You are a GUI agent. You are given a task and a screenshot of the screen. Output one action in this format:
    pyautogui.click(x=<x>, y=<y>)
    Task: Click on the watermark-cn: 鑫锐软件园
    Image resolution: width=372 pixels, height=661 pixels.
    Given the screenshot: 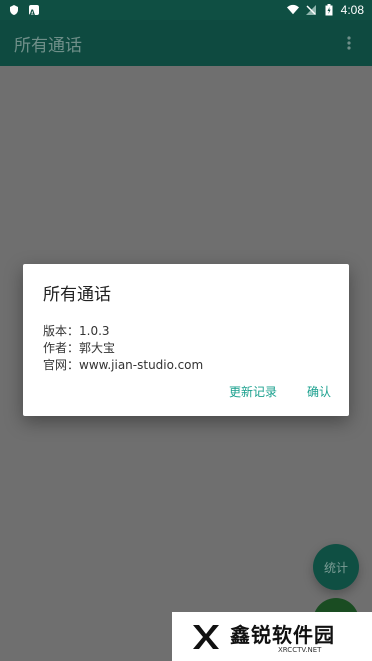 What is the action you would take?
    pyautogui.click(x=282, y=635)
    